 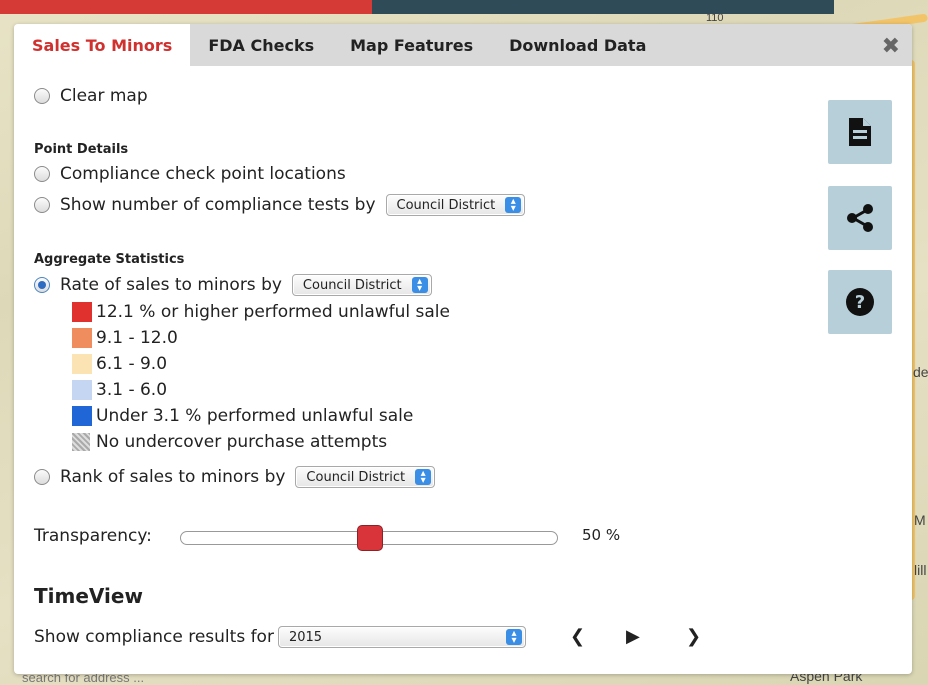 What do you see at coordinates (370, 538) in the screenshot?
I see `transparency-slider-thumb` at bounding box center [370, 538].